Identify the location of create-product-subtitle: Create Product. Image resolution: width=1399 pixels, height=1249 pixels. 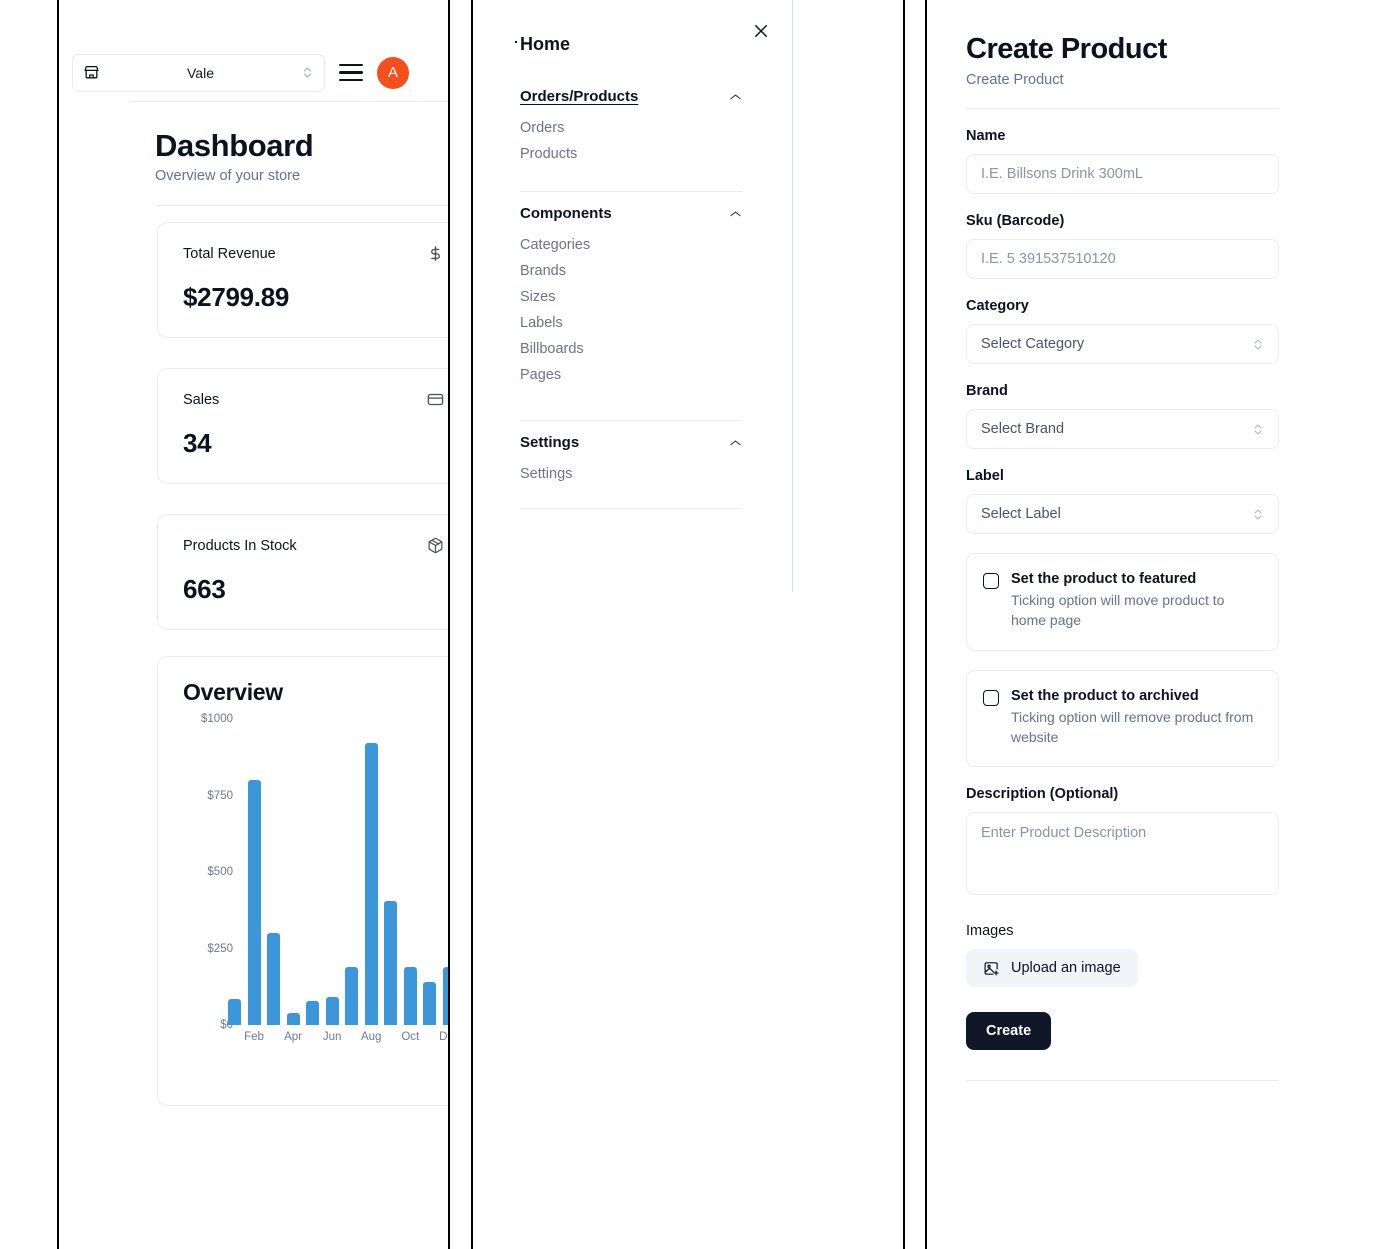
(1015, 80).